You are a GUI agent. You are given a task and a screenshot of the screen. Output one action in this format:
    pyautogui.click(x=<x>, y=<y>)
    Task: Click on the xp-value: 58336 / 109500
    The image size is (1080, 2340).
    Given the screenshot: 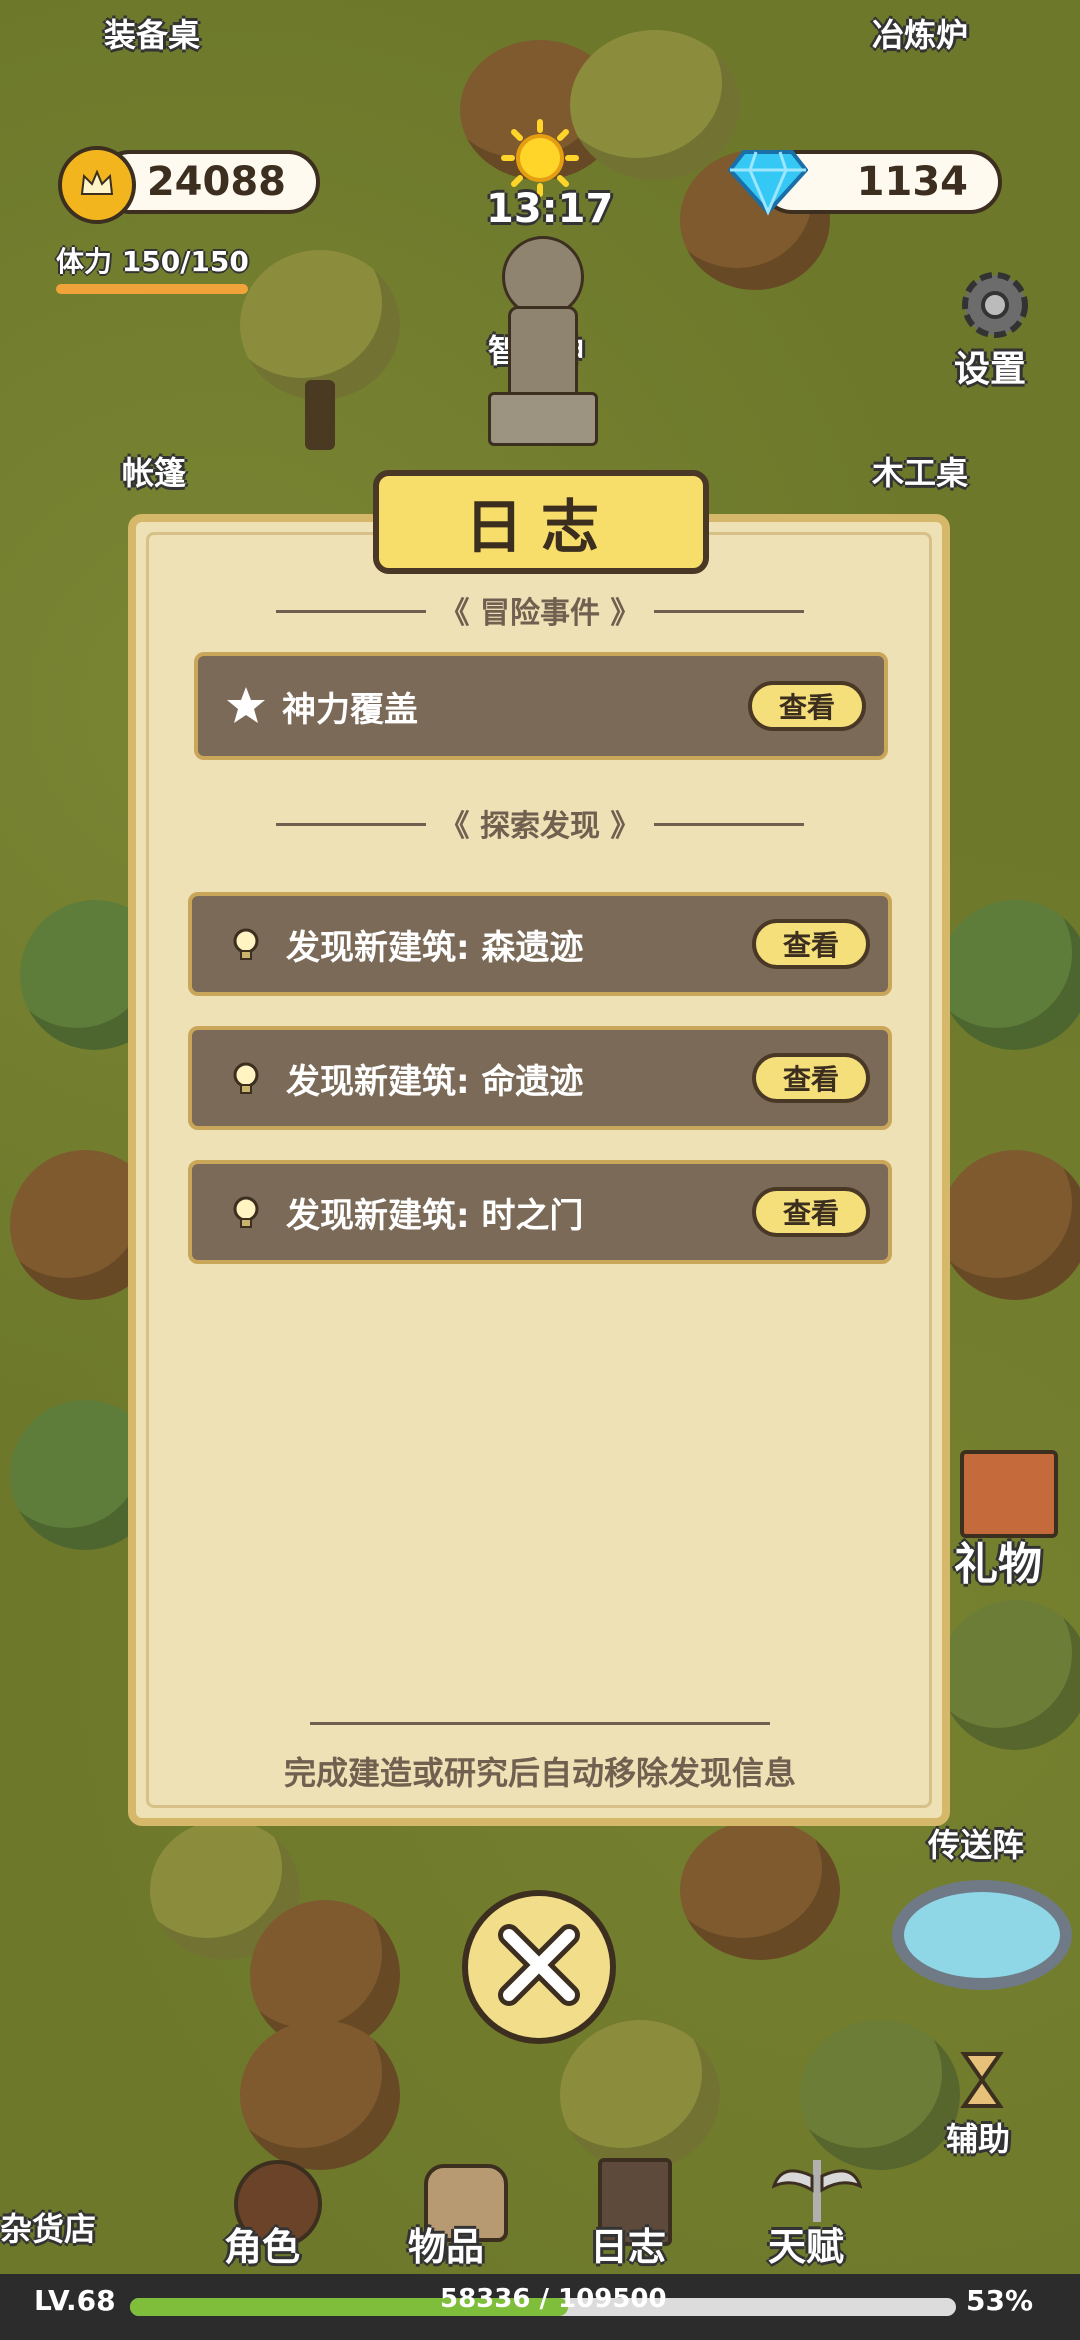 What is the action you would take?
    pyautogui.click(x=553, y=2299)
    